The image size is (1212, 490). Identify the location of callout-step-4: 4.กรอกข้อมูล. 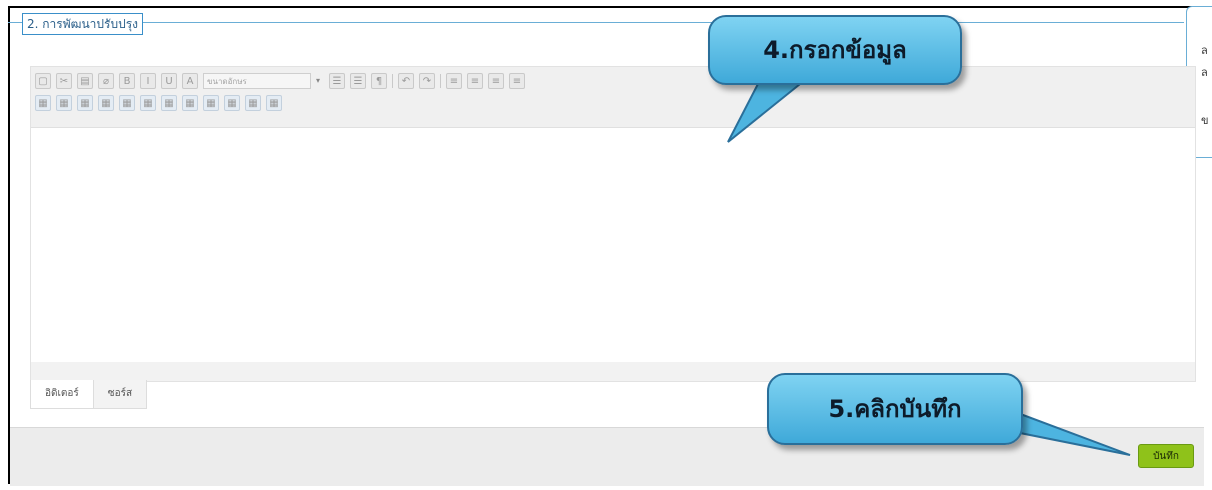
(835, 50).